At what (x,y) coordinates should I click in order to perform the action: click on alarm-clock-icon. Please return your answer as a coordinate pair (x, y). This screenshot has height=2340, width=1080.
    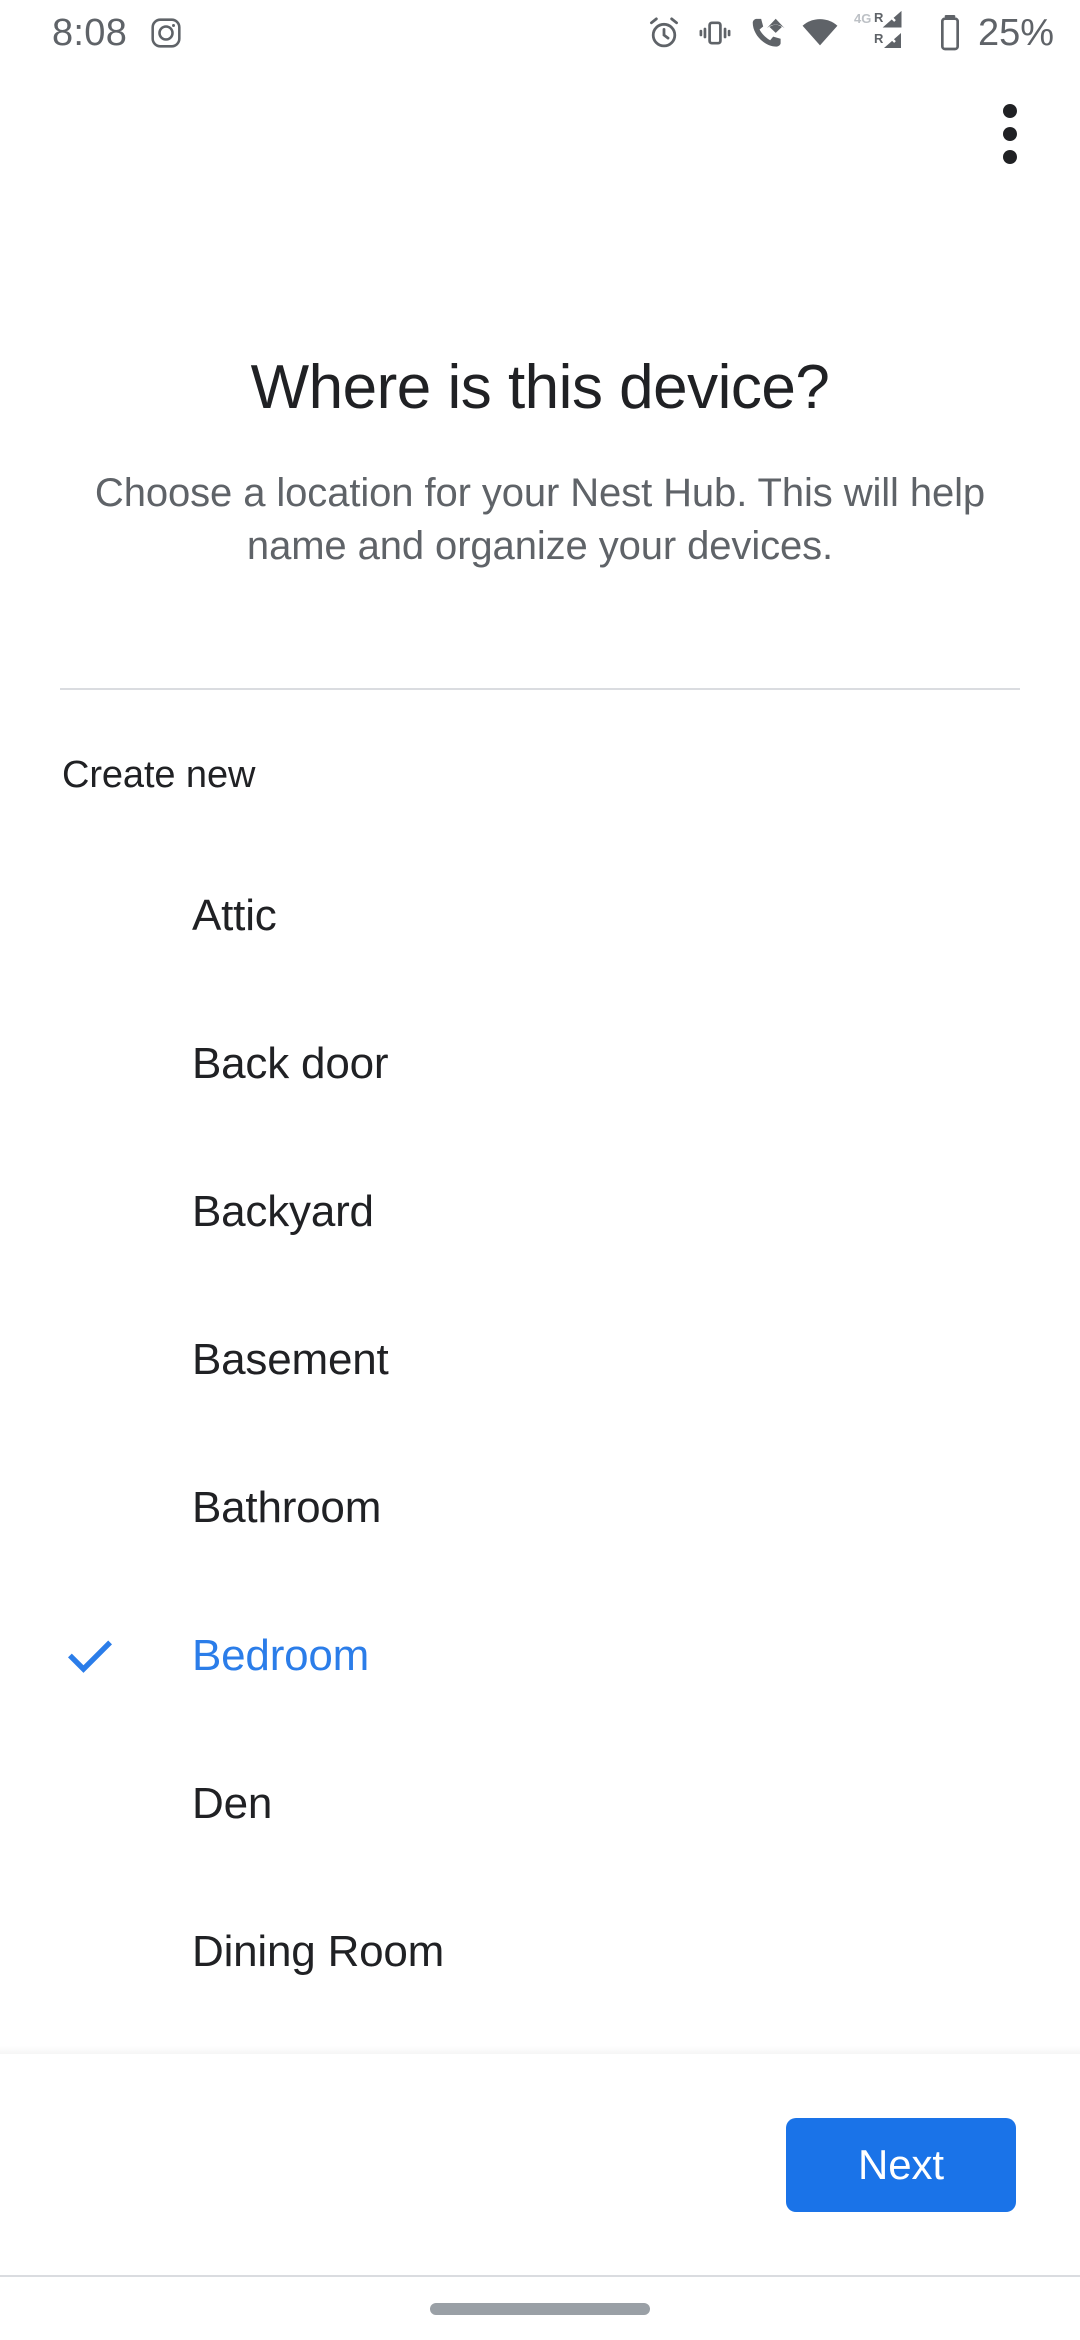
    Looking at the image, I should click on (664, 33).